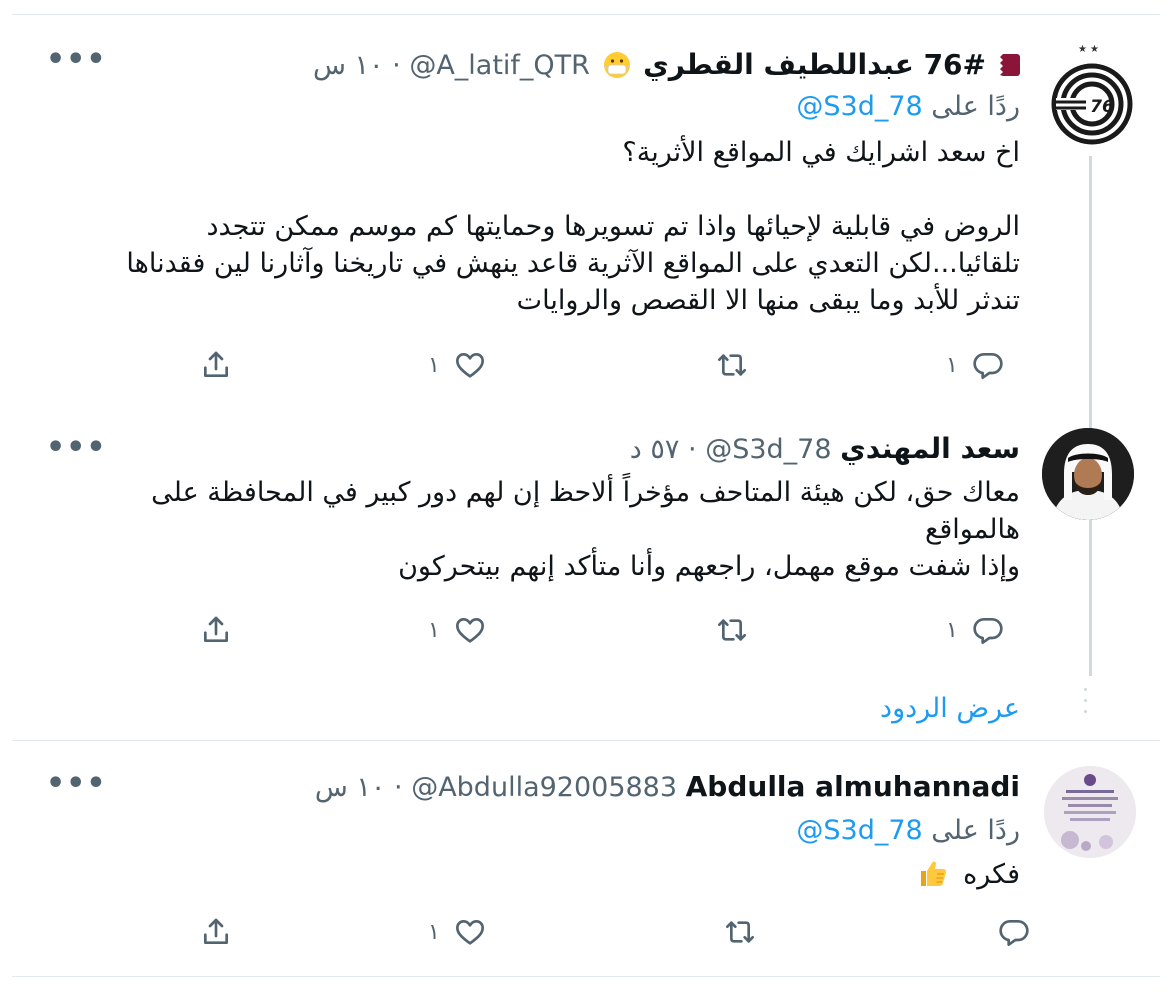  Describe the element at coordinates (544, 787) in the screenshot. I see `user-handle: @Abdulla92005883` at that location.